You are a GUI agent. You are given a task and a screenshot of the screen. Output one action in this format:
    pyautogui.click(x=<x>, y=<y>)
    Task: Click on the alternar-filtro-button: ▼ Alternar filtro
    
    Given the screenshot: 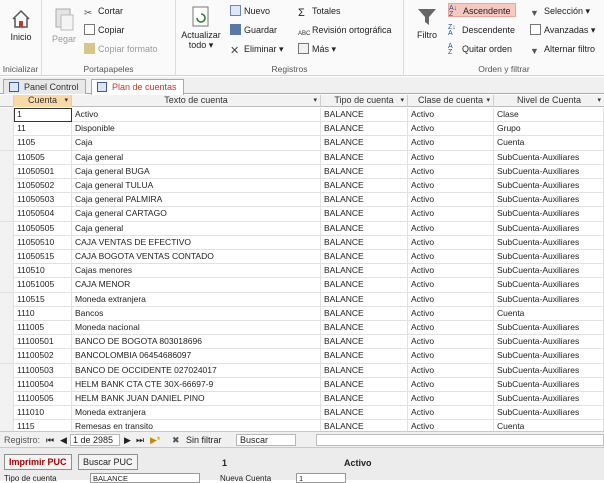 What is the action you would take?
    pyautogui.click(x=562, y=49)
    